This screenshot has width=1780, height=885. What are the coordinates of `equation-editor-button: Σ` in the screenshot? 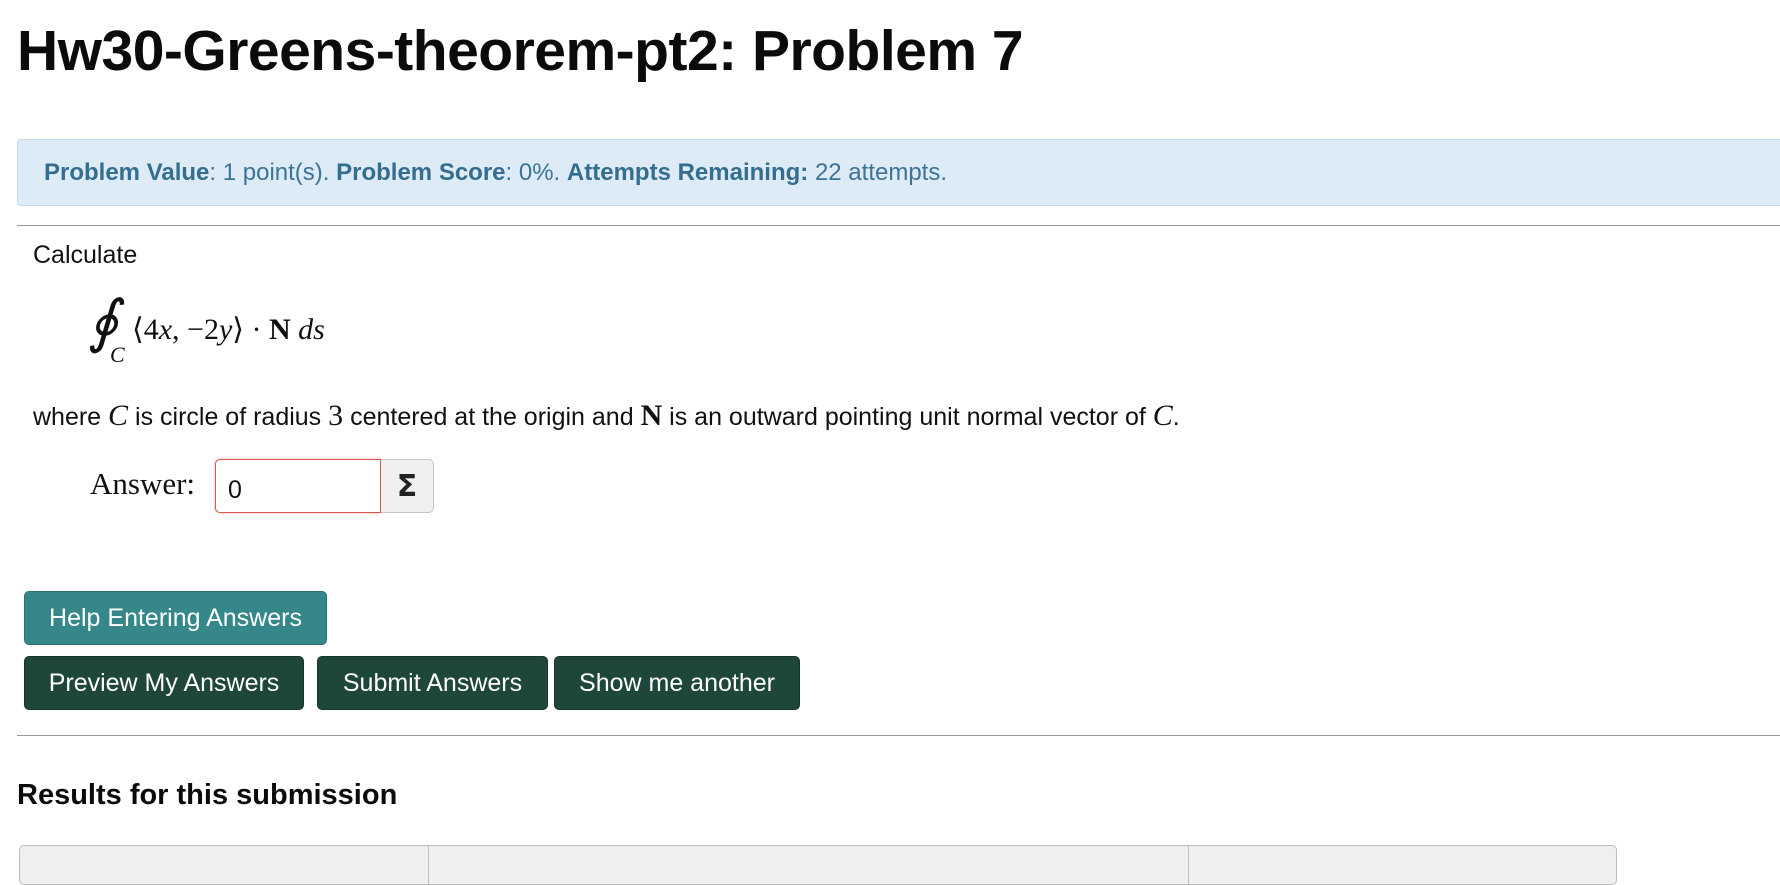 It's located at (407, 486).